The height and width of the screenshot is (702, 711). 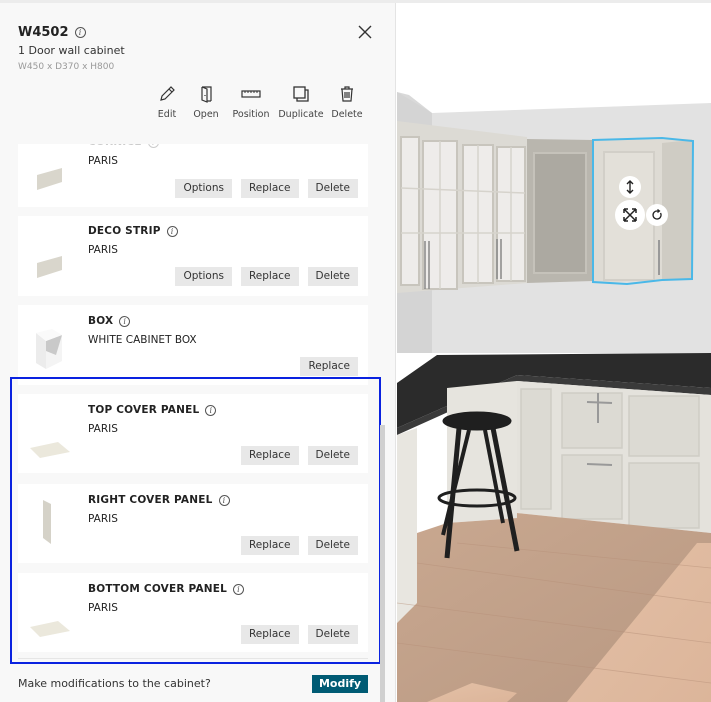 I want to click on resize-icon, so click(x=630, y=215).